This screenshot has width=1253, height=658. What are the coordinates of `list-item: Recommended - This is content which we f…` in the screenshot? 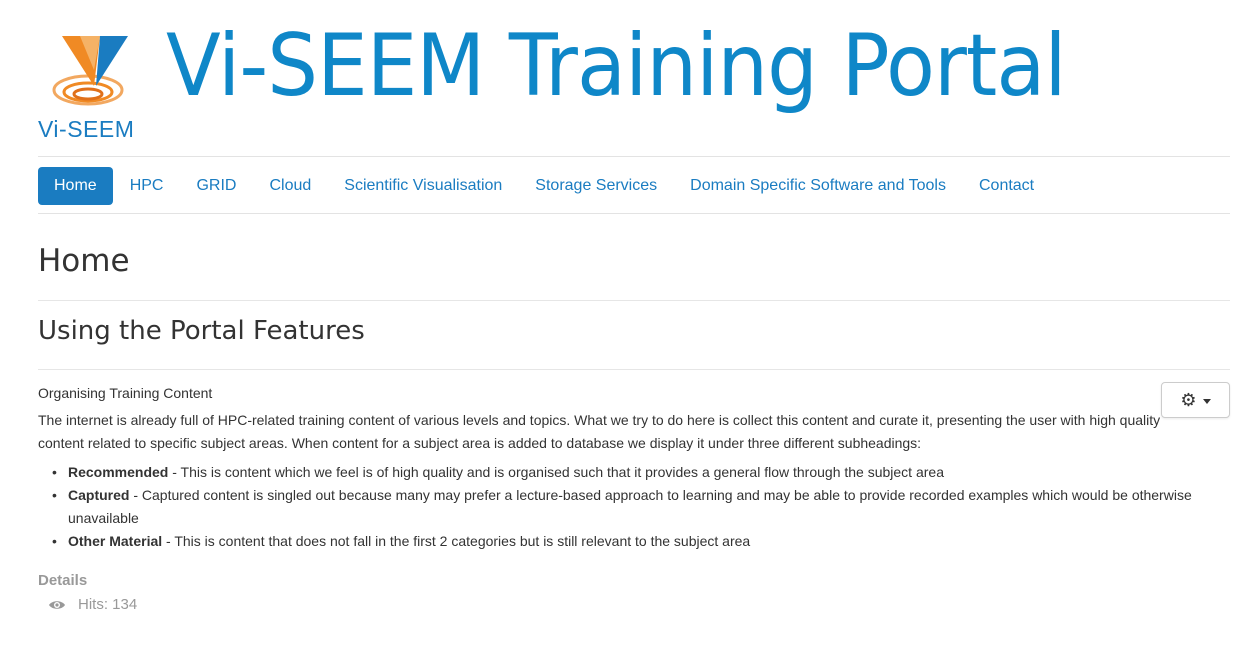 It's located at (641, 472).